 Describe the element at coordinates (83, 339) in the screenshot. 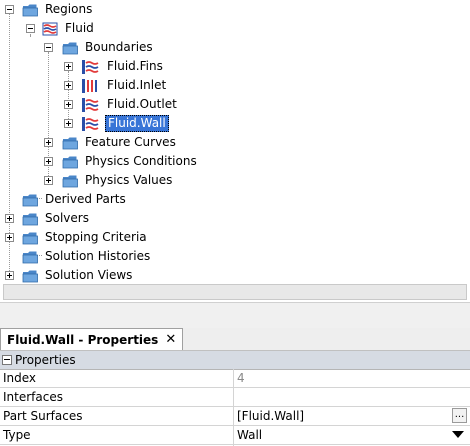

I see `tab-label: Fluid.Wall - Properties` at that location.